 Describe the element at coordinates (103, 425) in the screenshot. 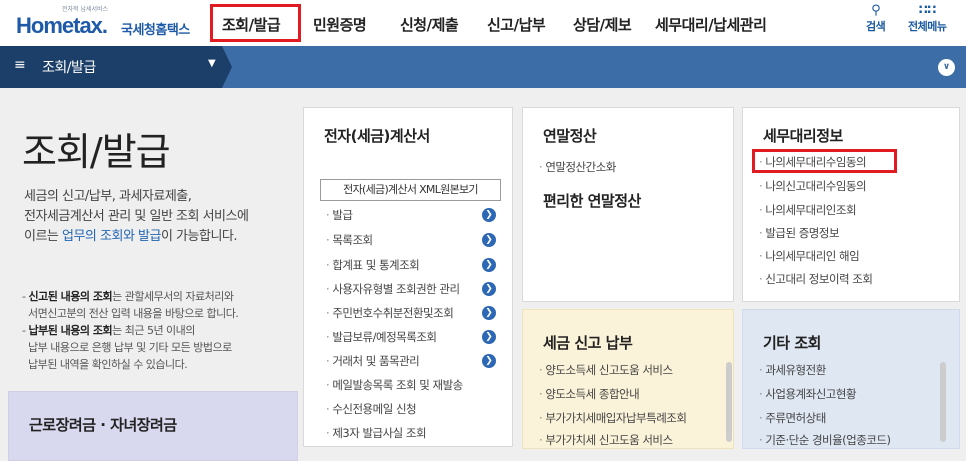

I see `child-incentive-title: 근로장려금 · 자녀장려금` at that location.